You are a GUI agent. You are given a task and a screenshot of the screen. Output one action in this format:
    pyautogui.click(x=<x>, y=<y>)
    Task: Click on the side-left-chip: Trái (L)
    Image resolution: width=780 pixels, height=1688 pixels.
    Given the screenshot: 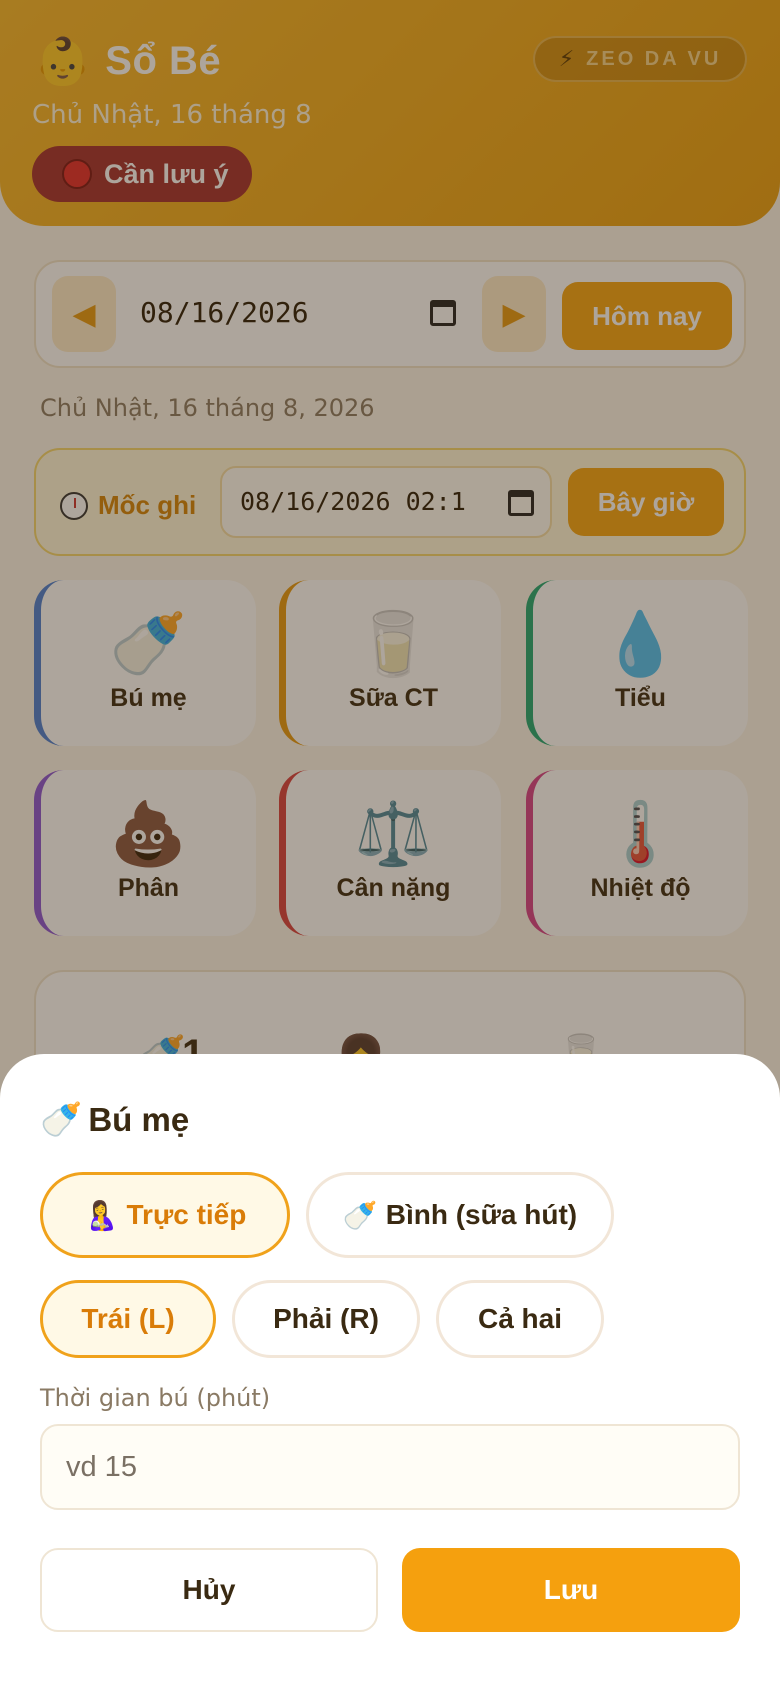 What is the action you would take?
    pyautogui.click(x=128, y=1319)
    